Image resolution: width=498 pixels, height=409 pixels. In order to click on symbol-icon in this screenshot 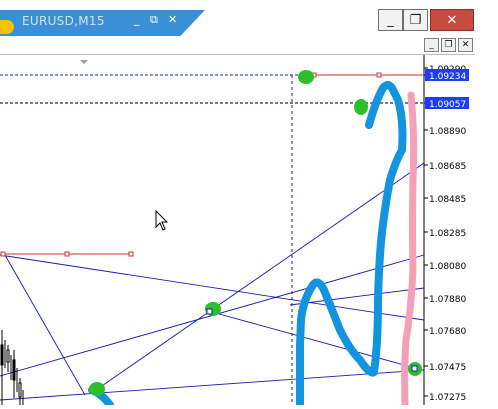, I will do `click(7, 27)`.